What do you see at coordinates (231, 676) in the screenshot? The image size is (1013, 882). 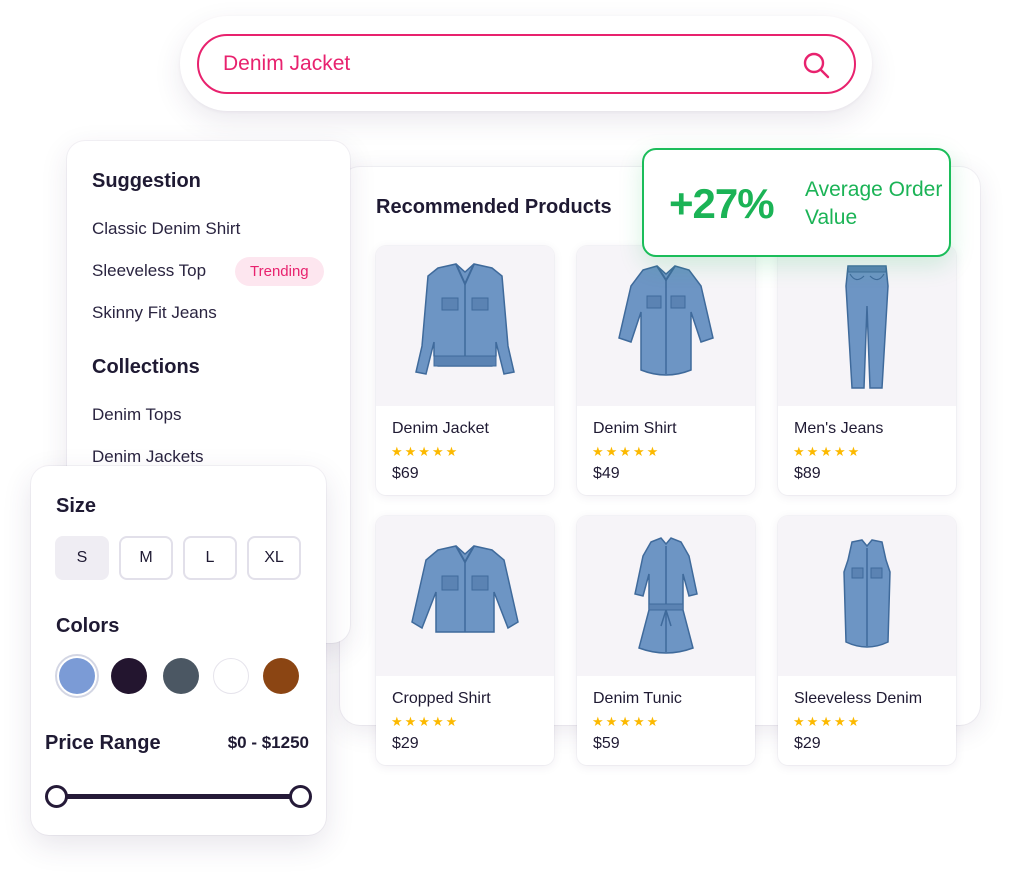 I see `color-swatch-white` at bounding box center [231, 676].